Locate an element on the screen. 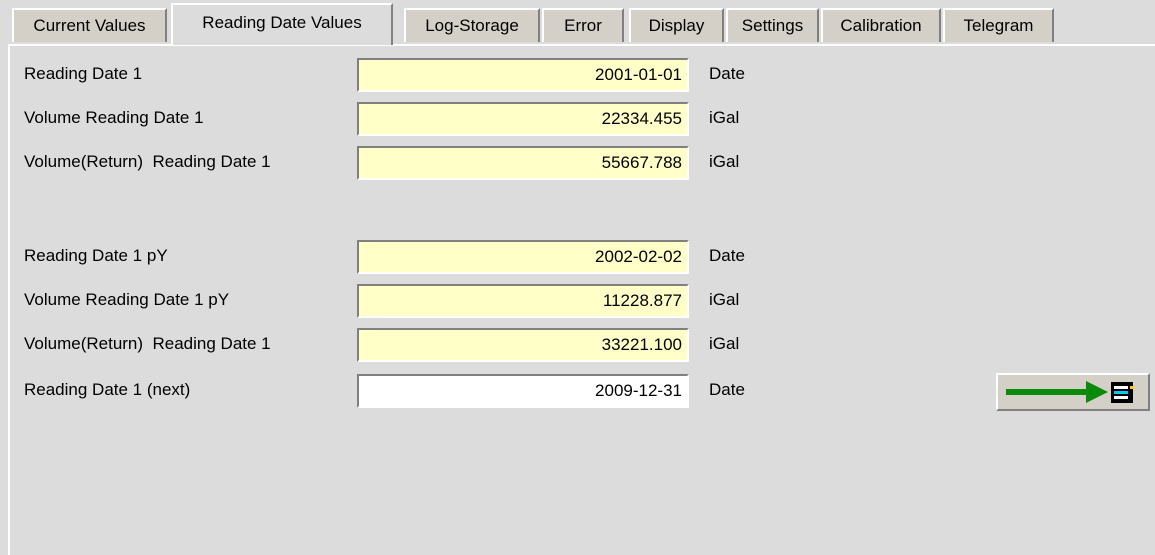 This screenshot has width=1155, height=555. tab-reading-date-values: Reading Date Values is located at coordinates (282, 24).